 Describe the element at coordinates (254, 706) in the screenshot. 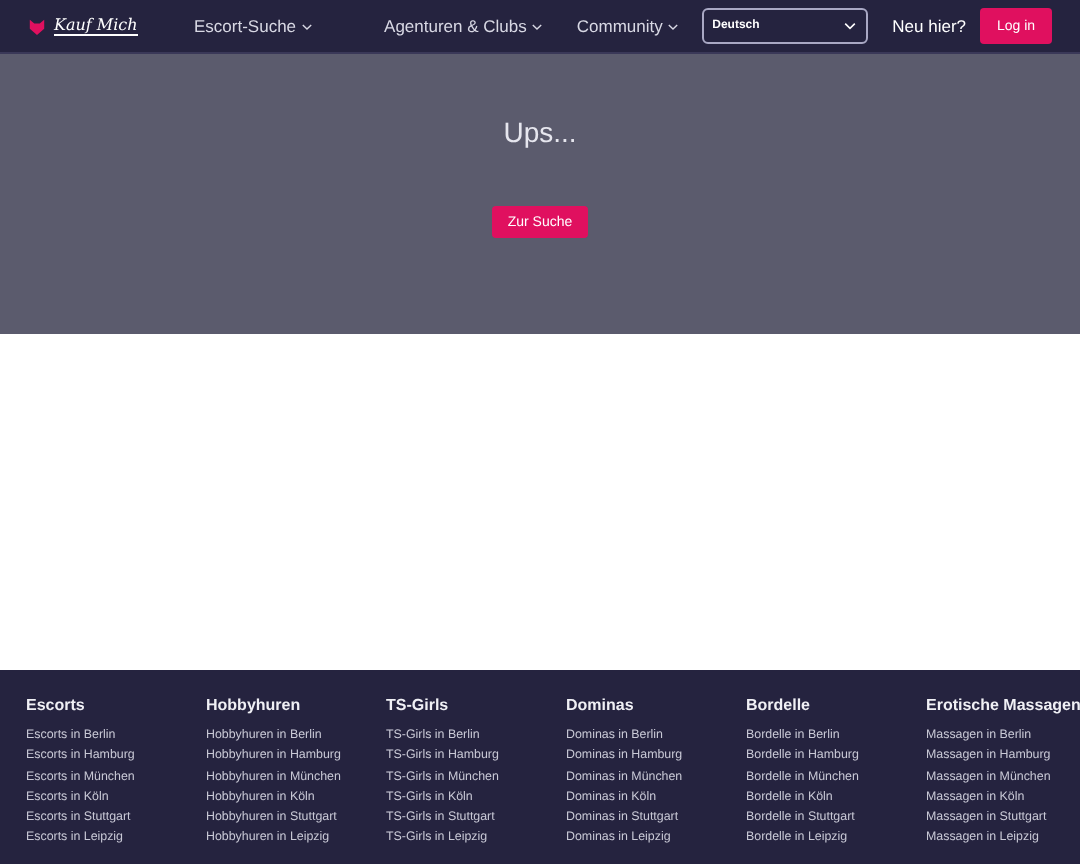

I see `footer-heading: Hobbyhuren` at that location.